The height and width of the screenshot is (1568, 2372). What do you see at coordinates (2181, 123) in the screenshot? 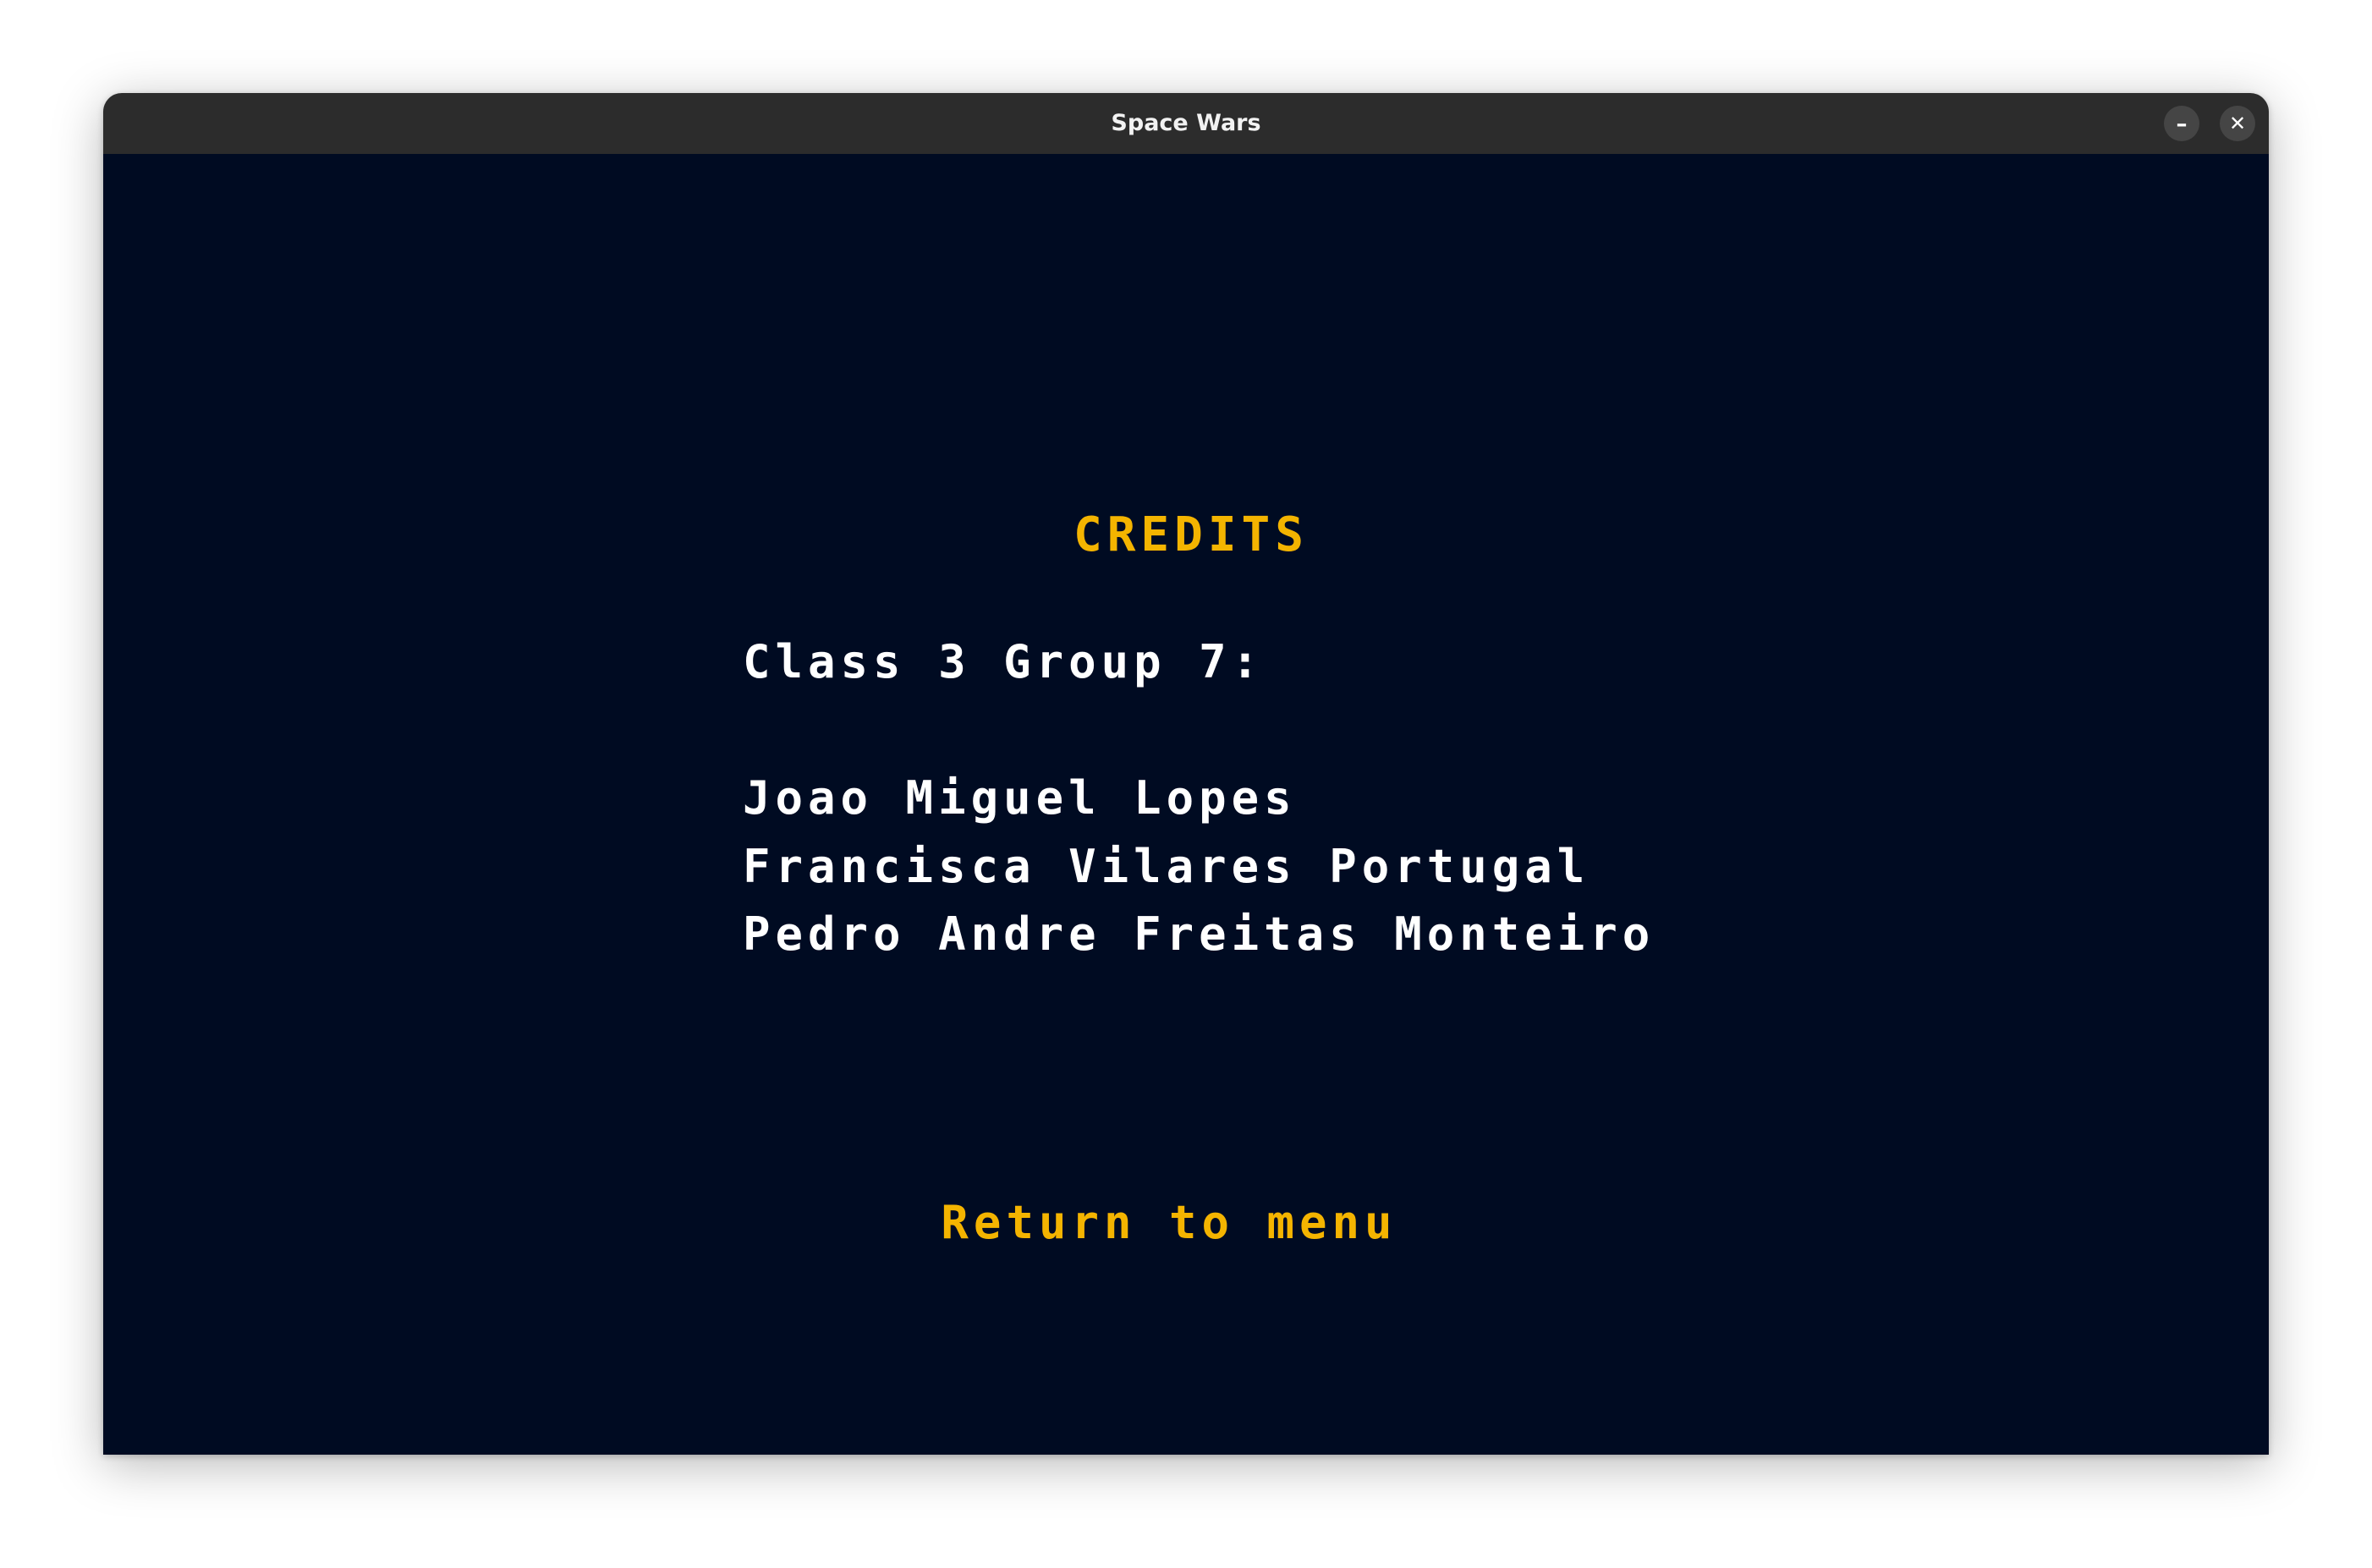
I see `minimize-button: –` at bounding box center [2181, 123].